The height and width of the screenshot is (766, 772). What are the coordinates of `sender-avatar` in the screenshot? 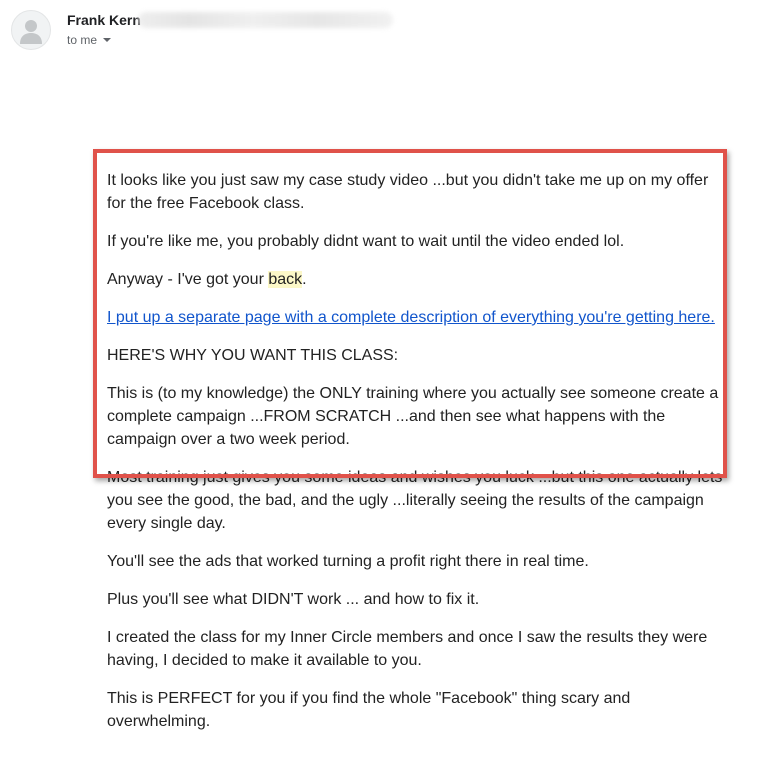 It's located at (31, 30).